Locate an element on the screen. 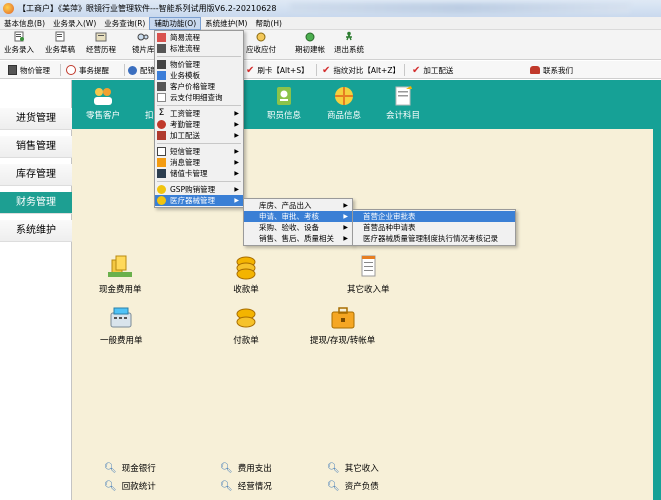 Image resolution: width=661 pixels, height=500 pixels. exit-system-button: 退出系统 is located at coordinates (349, 43).